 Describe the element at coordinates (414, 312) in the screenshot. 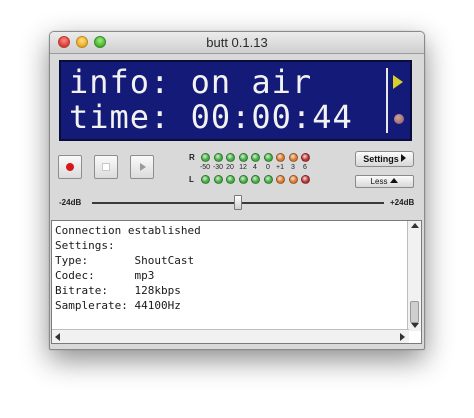

I see `vertical-scroll-thumb` at that location.